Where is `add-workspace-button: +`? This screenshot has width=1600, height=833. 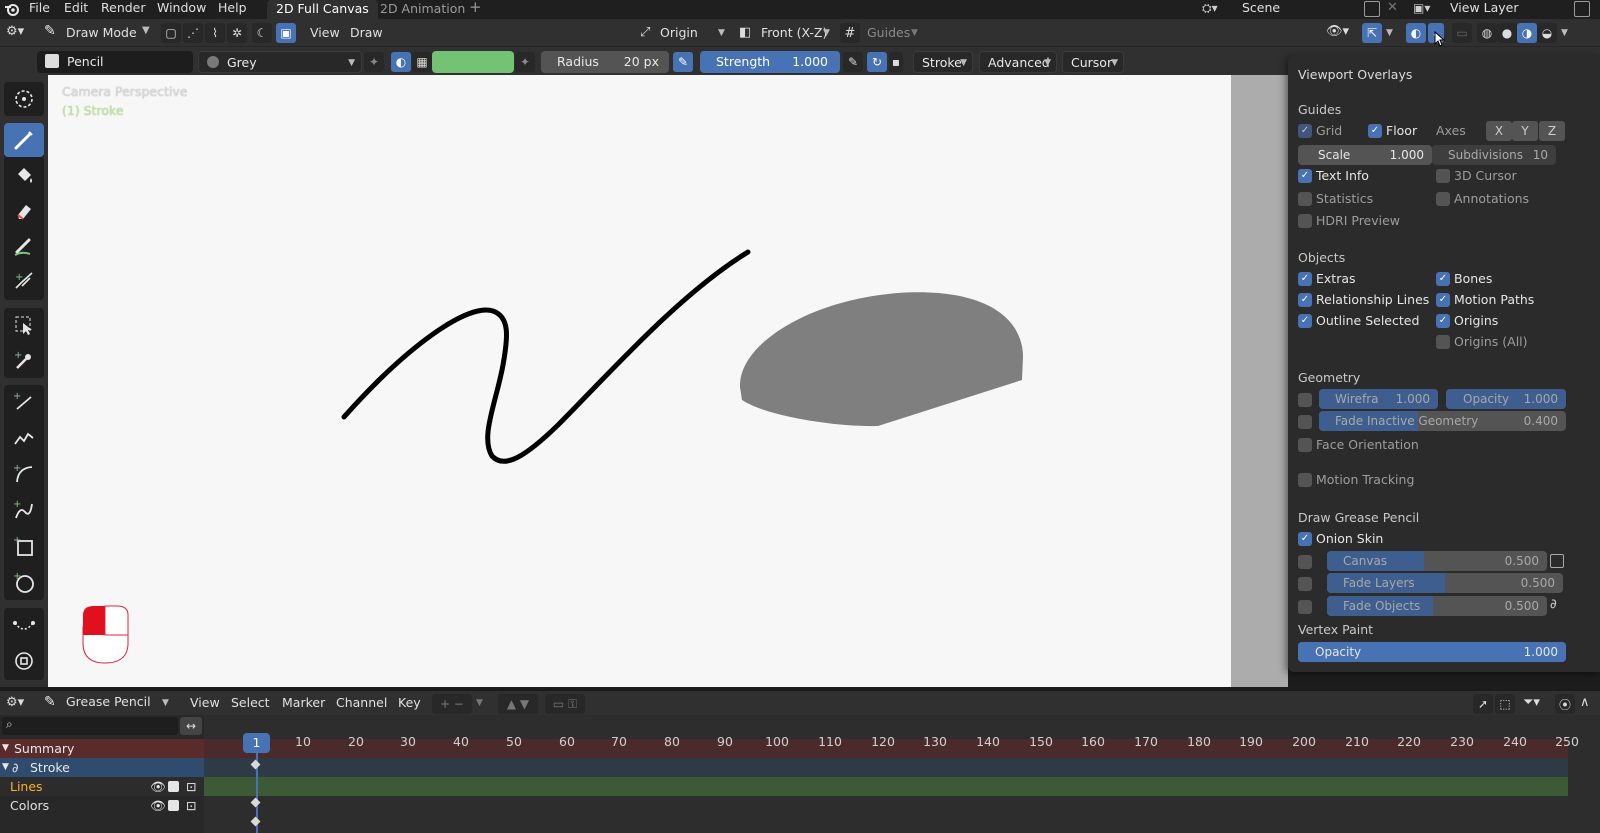
add-workspace-button: + is located at coordinates (475, 9).